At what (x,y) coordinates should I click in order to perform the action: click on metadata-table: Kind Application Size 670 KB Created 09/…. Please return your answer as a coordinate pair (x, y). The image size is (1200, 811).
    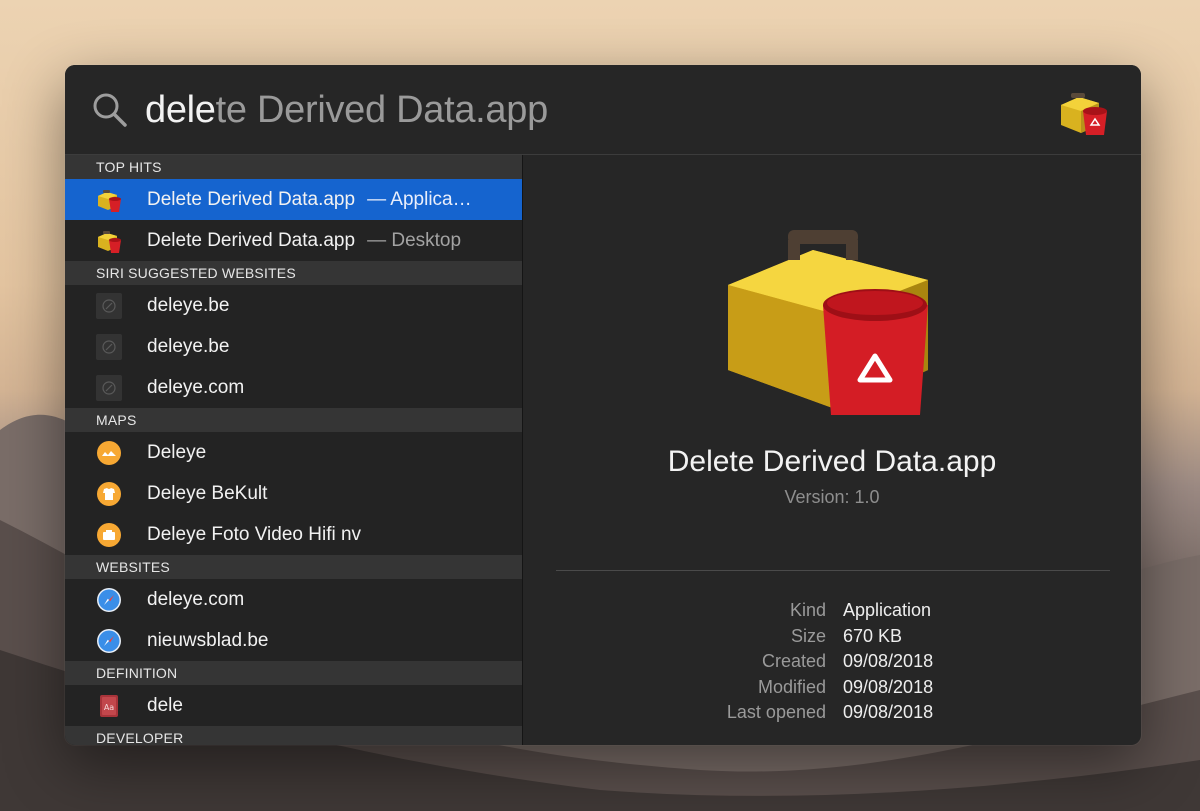
    Looking at the image, I should click on (832, 664).